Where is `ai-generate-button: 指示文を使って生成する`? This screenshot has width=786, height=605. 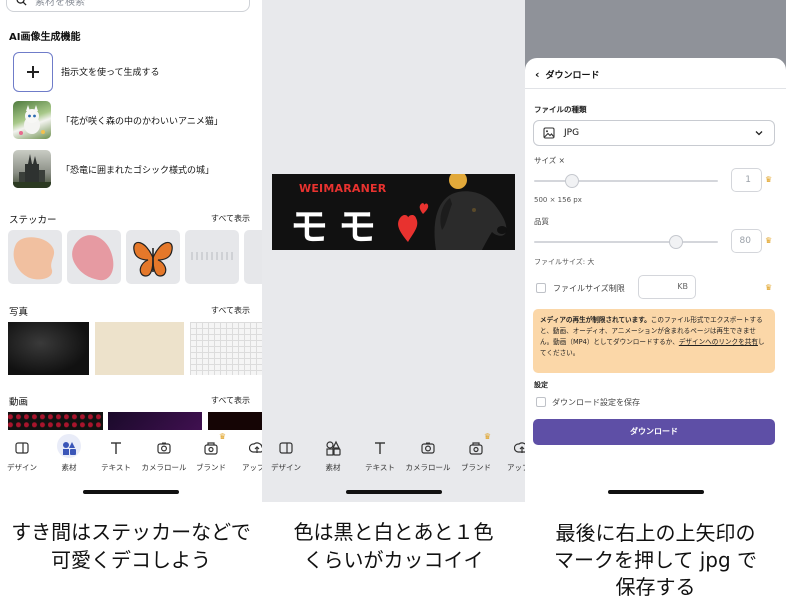 ai-generate-button: 指示文を使って生成する is located at coordinates (133, 72).